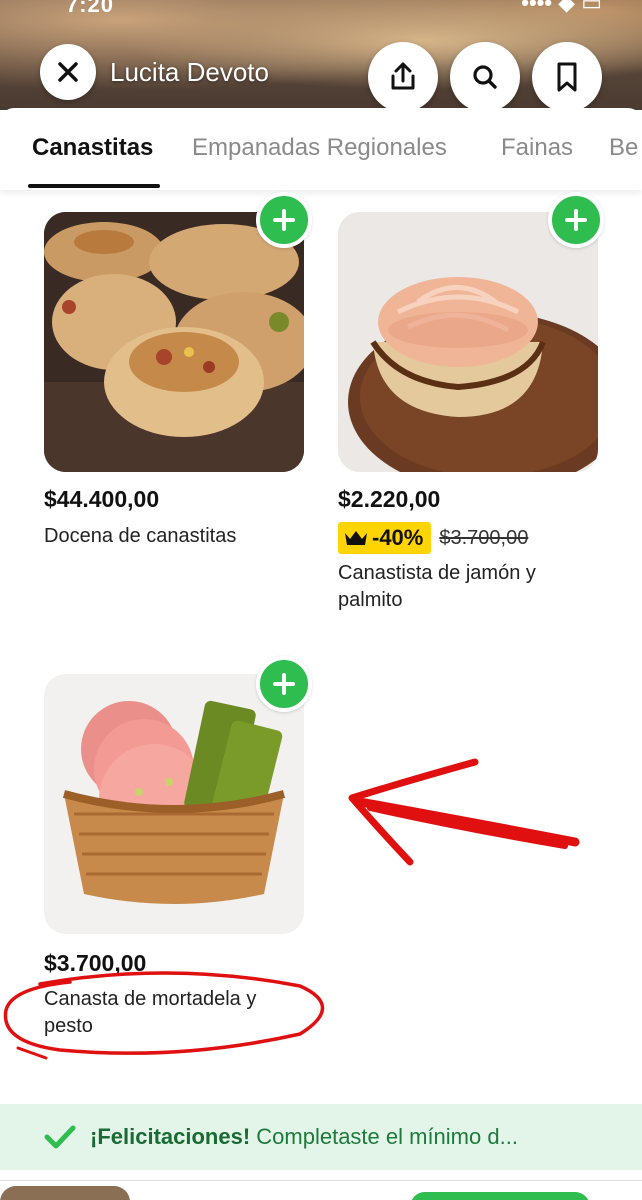  I want to click on status-time: 7:20, so click(90, 8).